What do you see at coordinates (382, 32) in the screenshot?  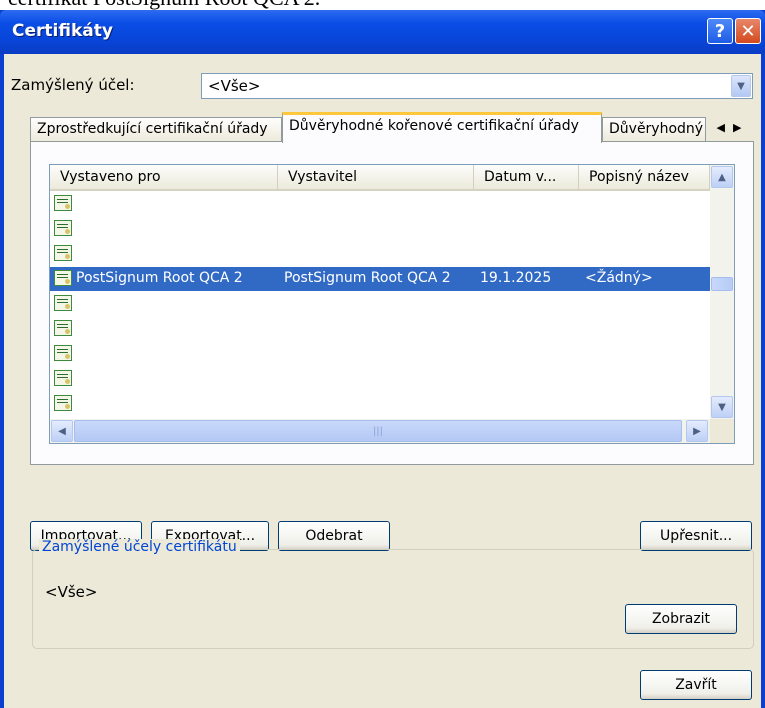 I see `title-bar: Certifikáty ? ✕` at bounding box center [382, 32].